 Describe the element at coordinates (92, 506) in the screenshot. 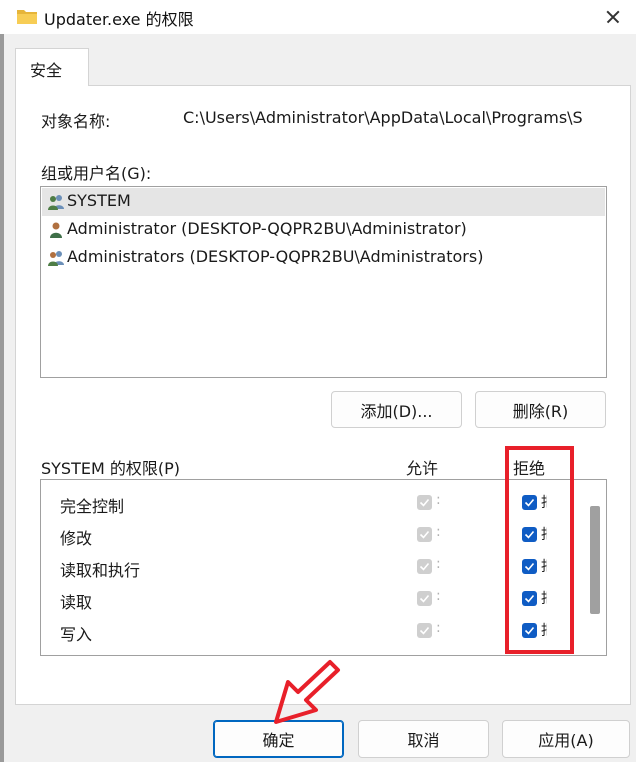

I see `permission-name: 完全控制` at that location.